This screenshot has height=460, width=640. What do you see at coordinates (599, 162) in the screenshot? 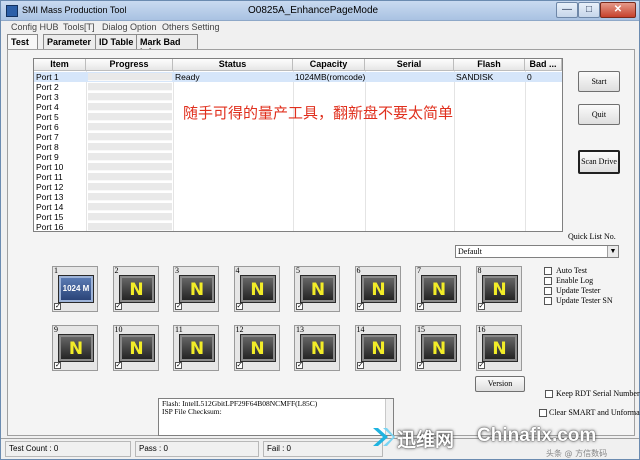
I see `scan-drive-button: Scan Drive` at bounding box center [599, 162].